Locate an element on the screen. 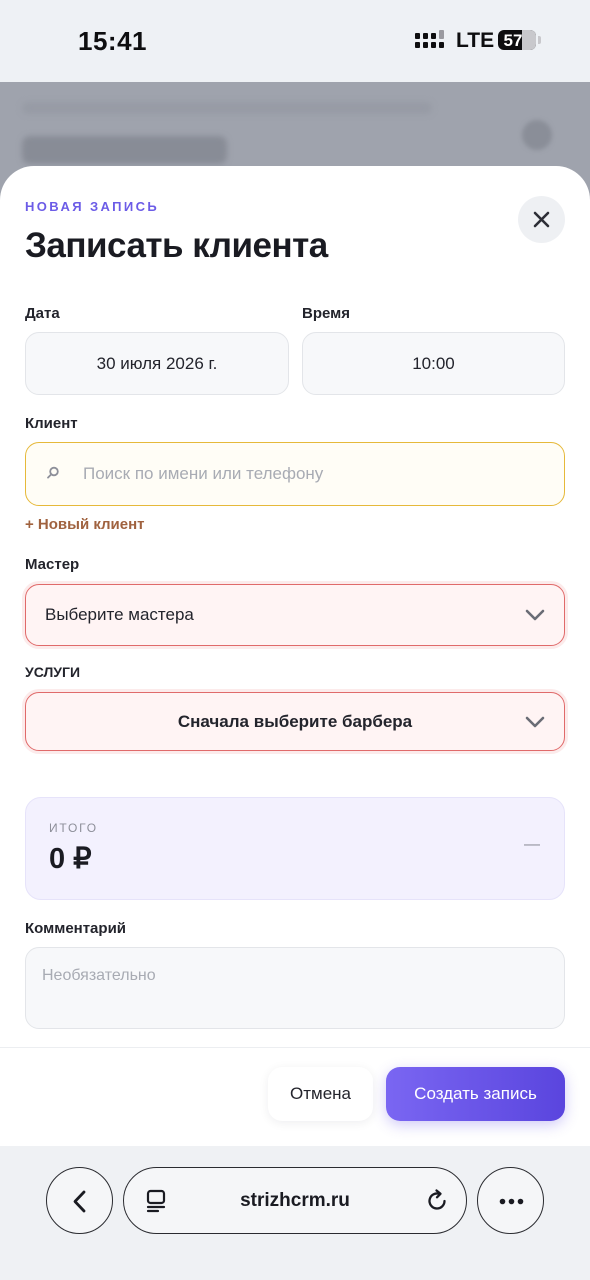 The image size is (590, 1280). date-field: 30 июля 2026 г. is located at coordinates (157, 363).